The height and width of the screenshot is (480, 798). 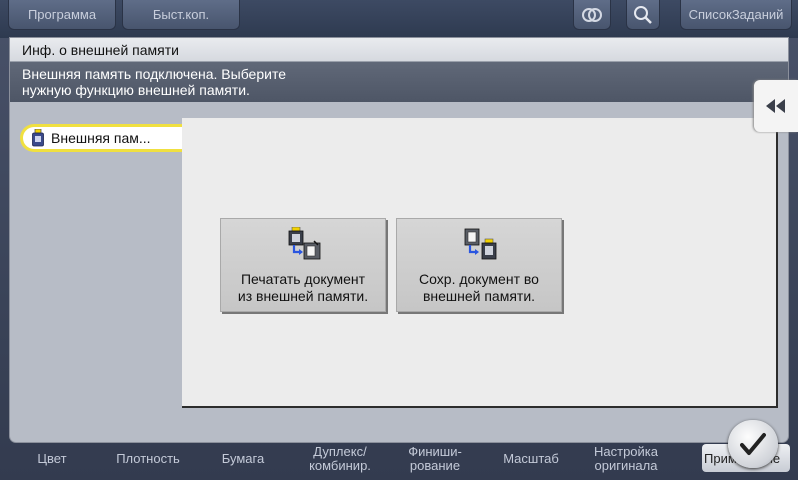 I want to click on tab-color: Цвет, so click(x=52, y=459).